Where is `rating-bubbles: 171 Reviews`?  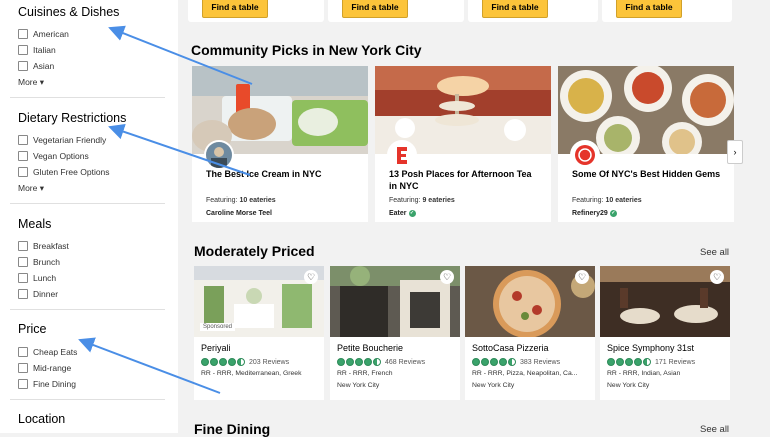
rating-bubbles: 171 Reviews is located at coordinates (651, 362).